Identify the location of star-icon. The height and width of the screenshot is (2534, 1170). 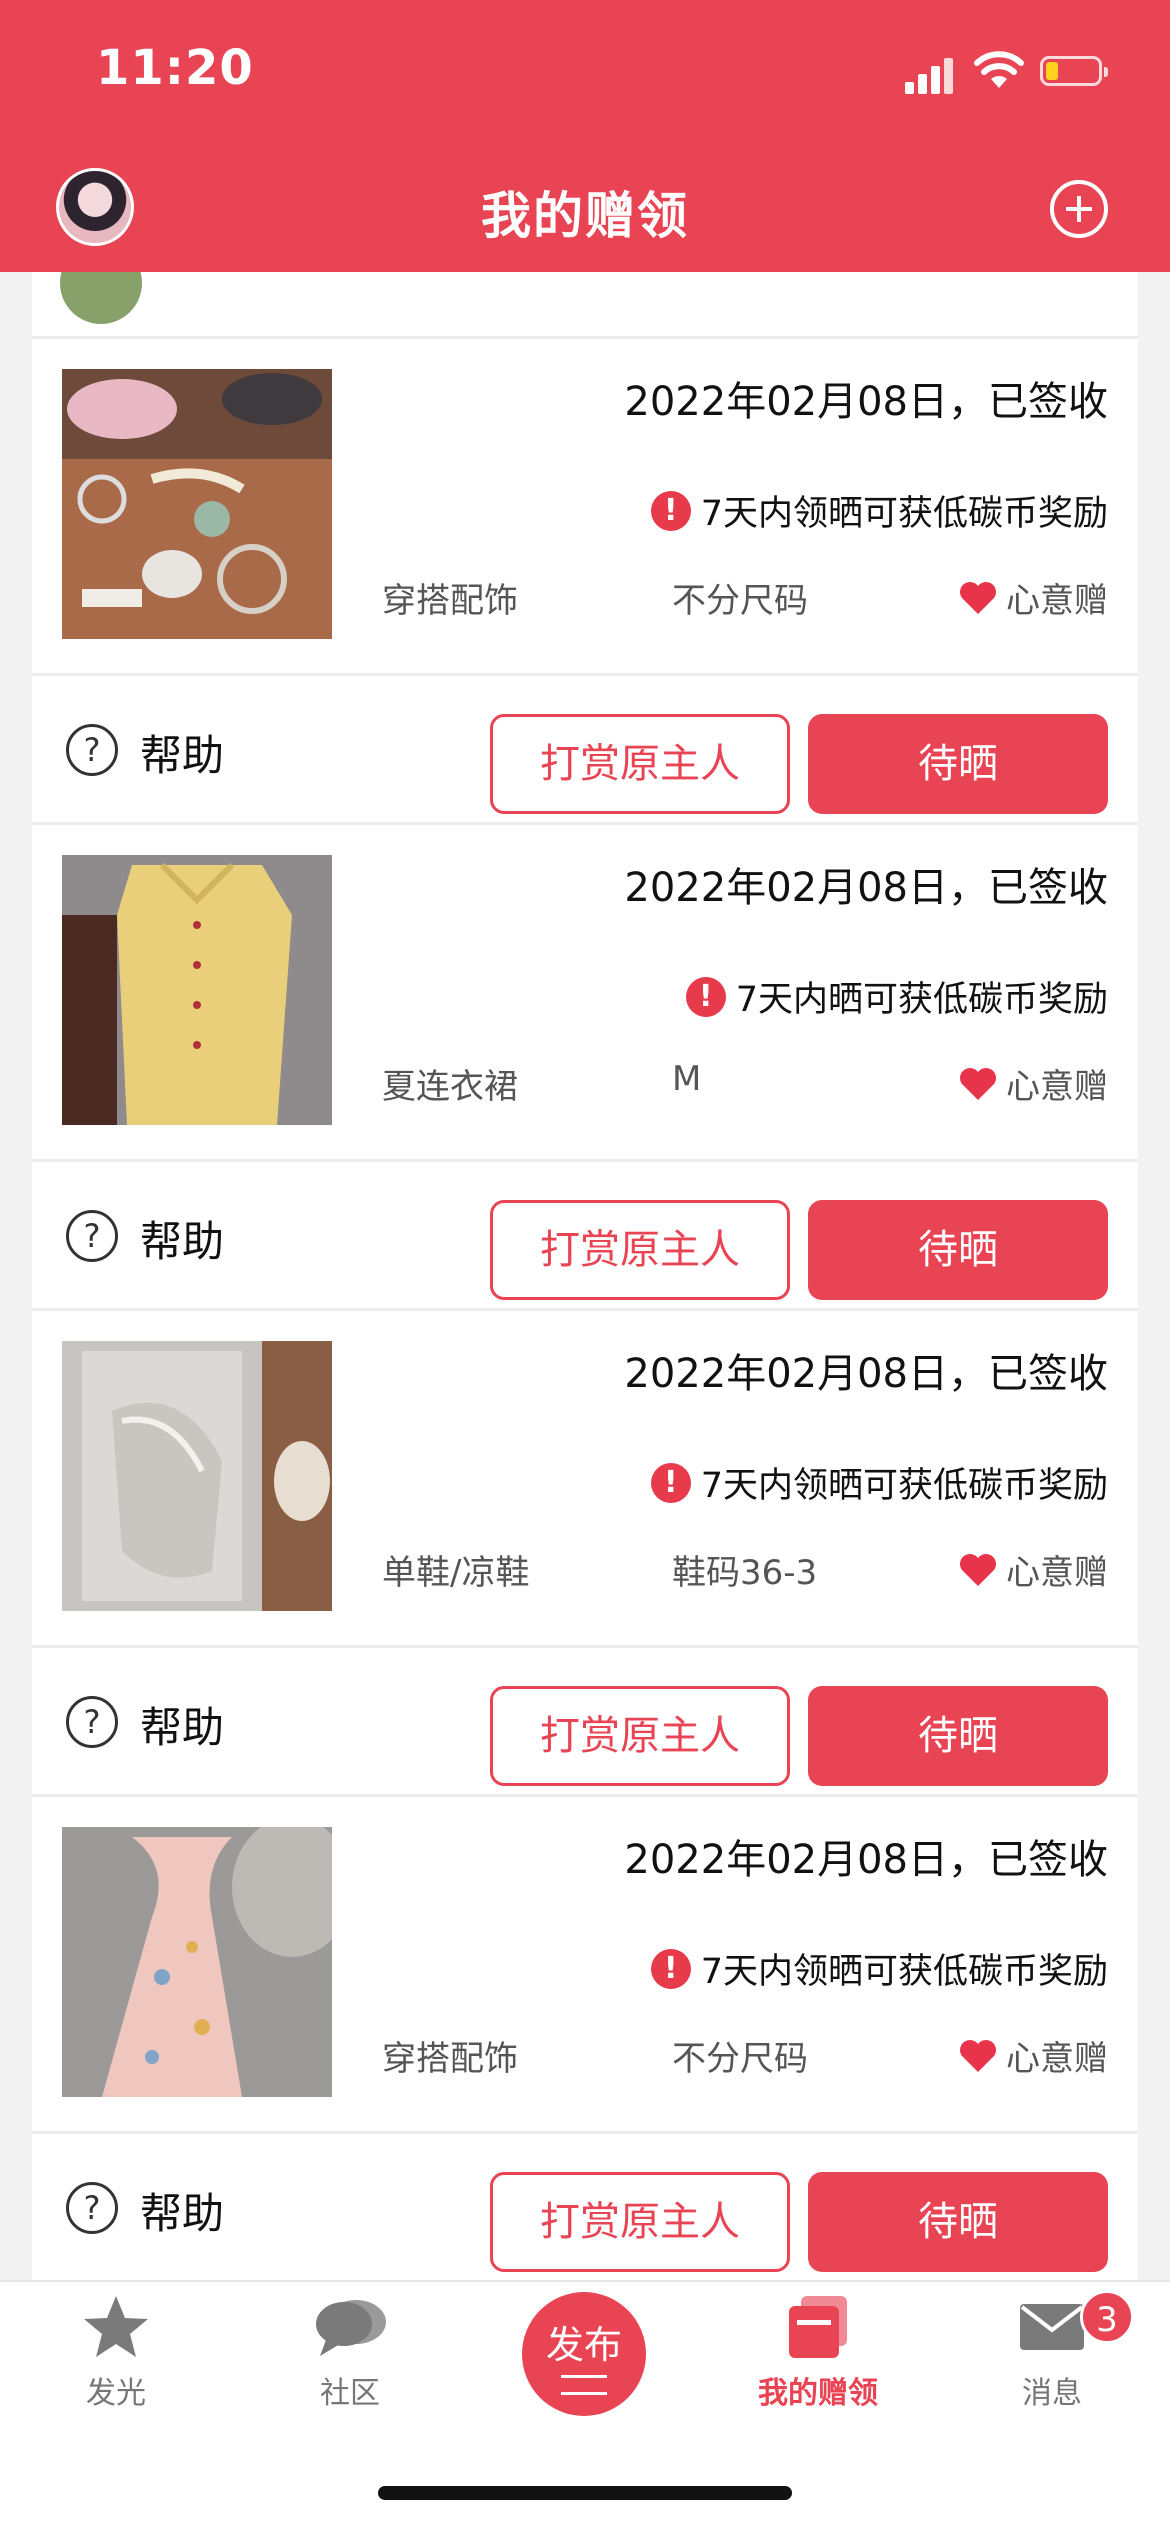
(116, 2326).